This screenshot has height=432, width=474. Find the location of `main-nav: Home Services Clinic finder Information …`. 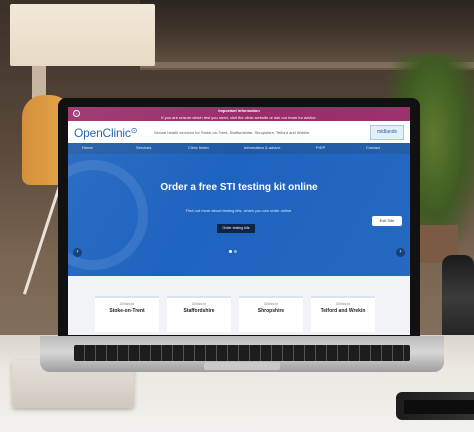

main-nav: Home Services Clinic finder Information … is located at coordinates (239, 148).